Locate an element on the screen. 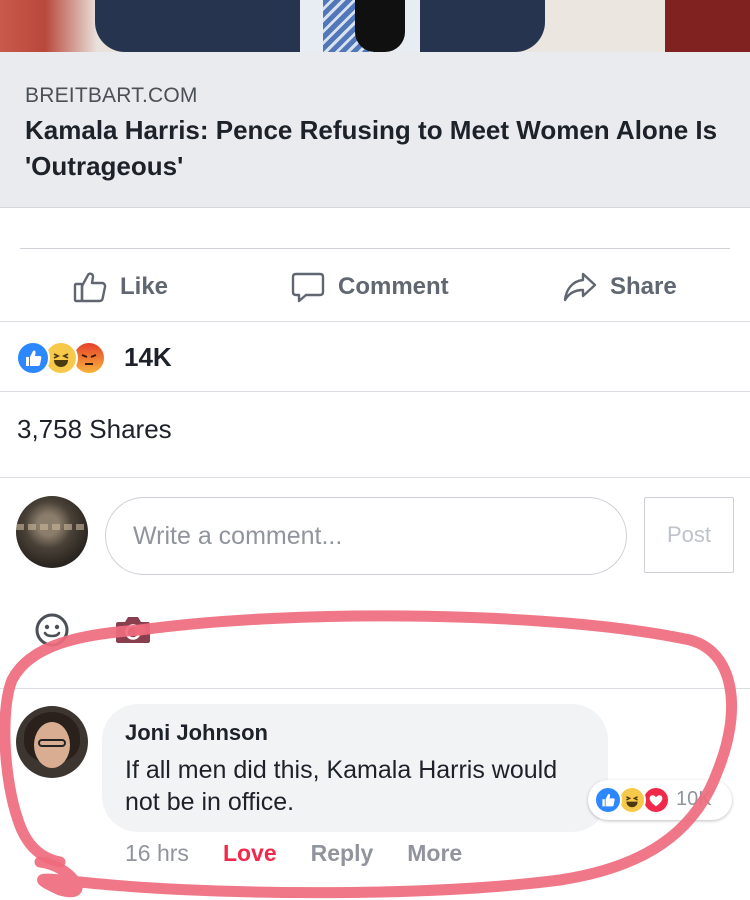  share-icon is located at coordinates (580, 287).